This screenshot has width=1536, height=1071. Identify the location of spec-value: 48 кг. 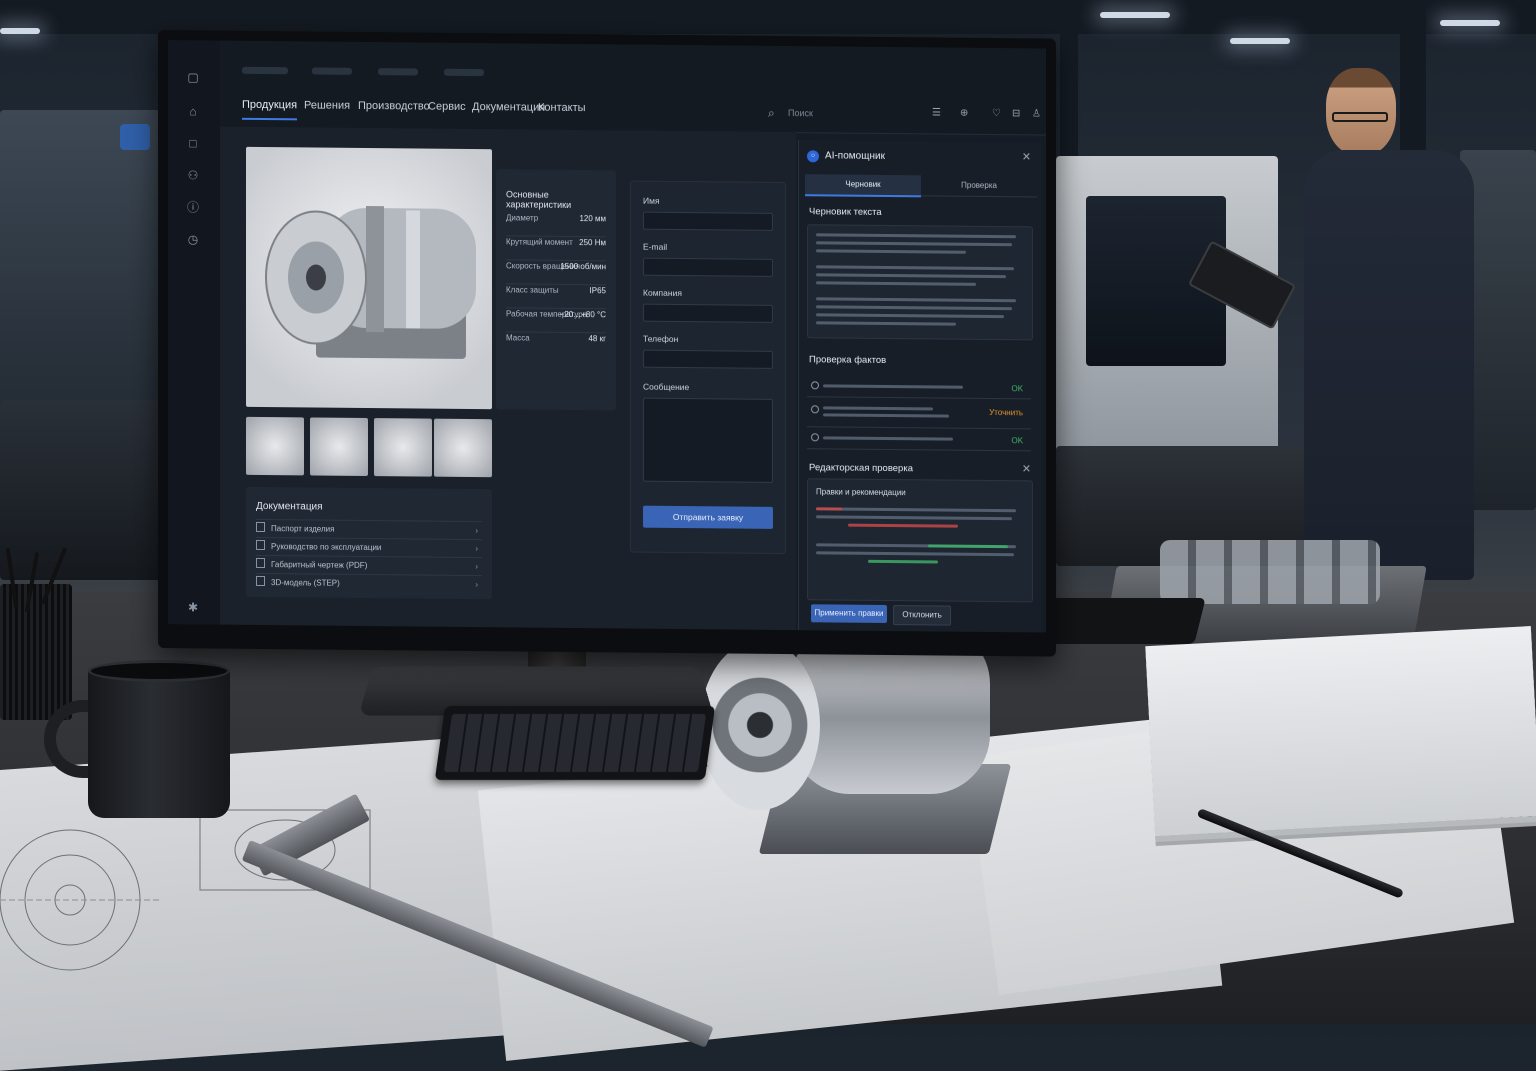
(597, 339).